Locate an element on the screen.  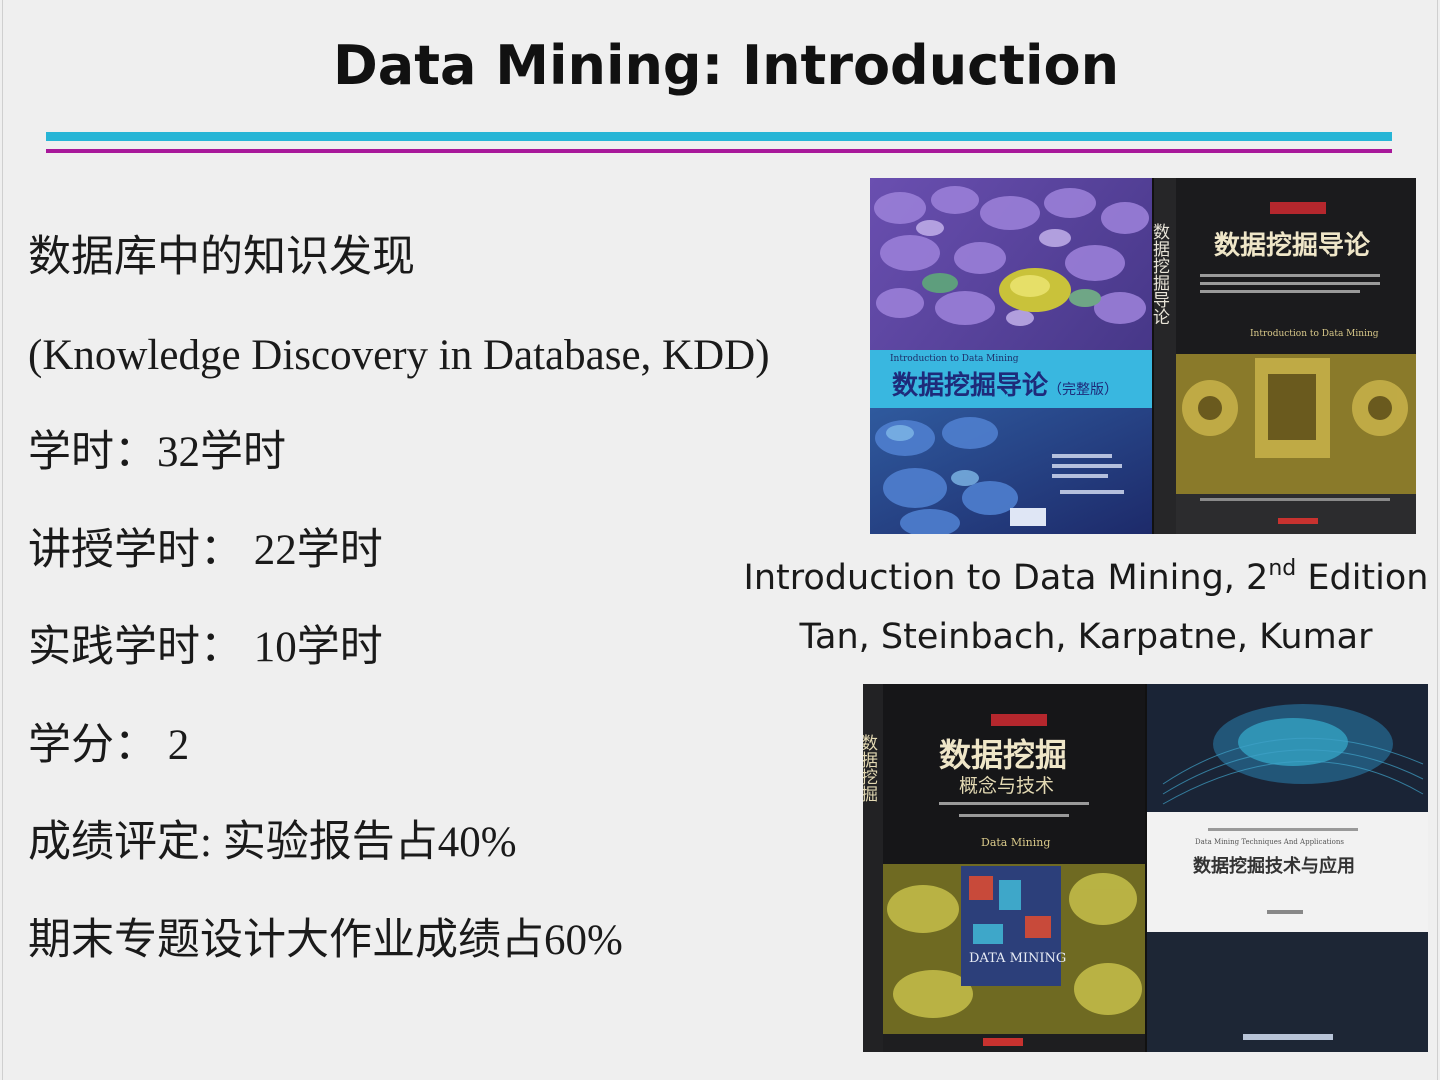
cover-3-en-title: Data Mining is located at coordinates (1015, 842).